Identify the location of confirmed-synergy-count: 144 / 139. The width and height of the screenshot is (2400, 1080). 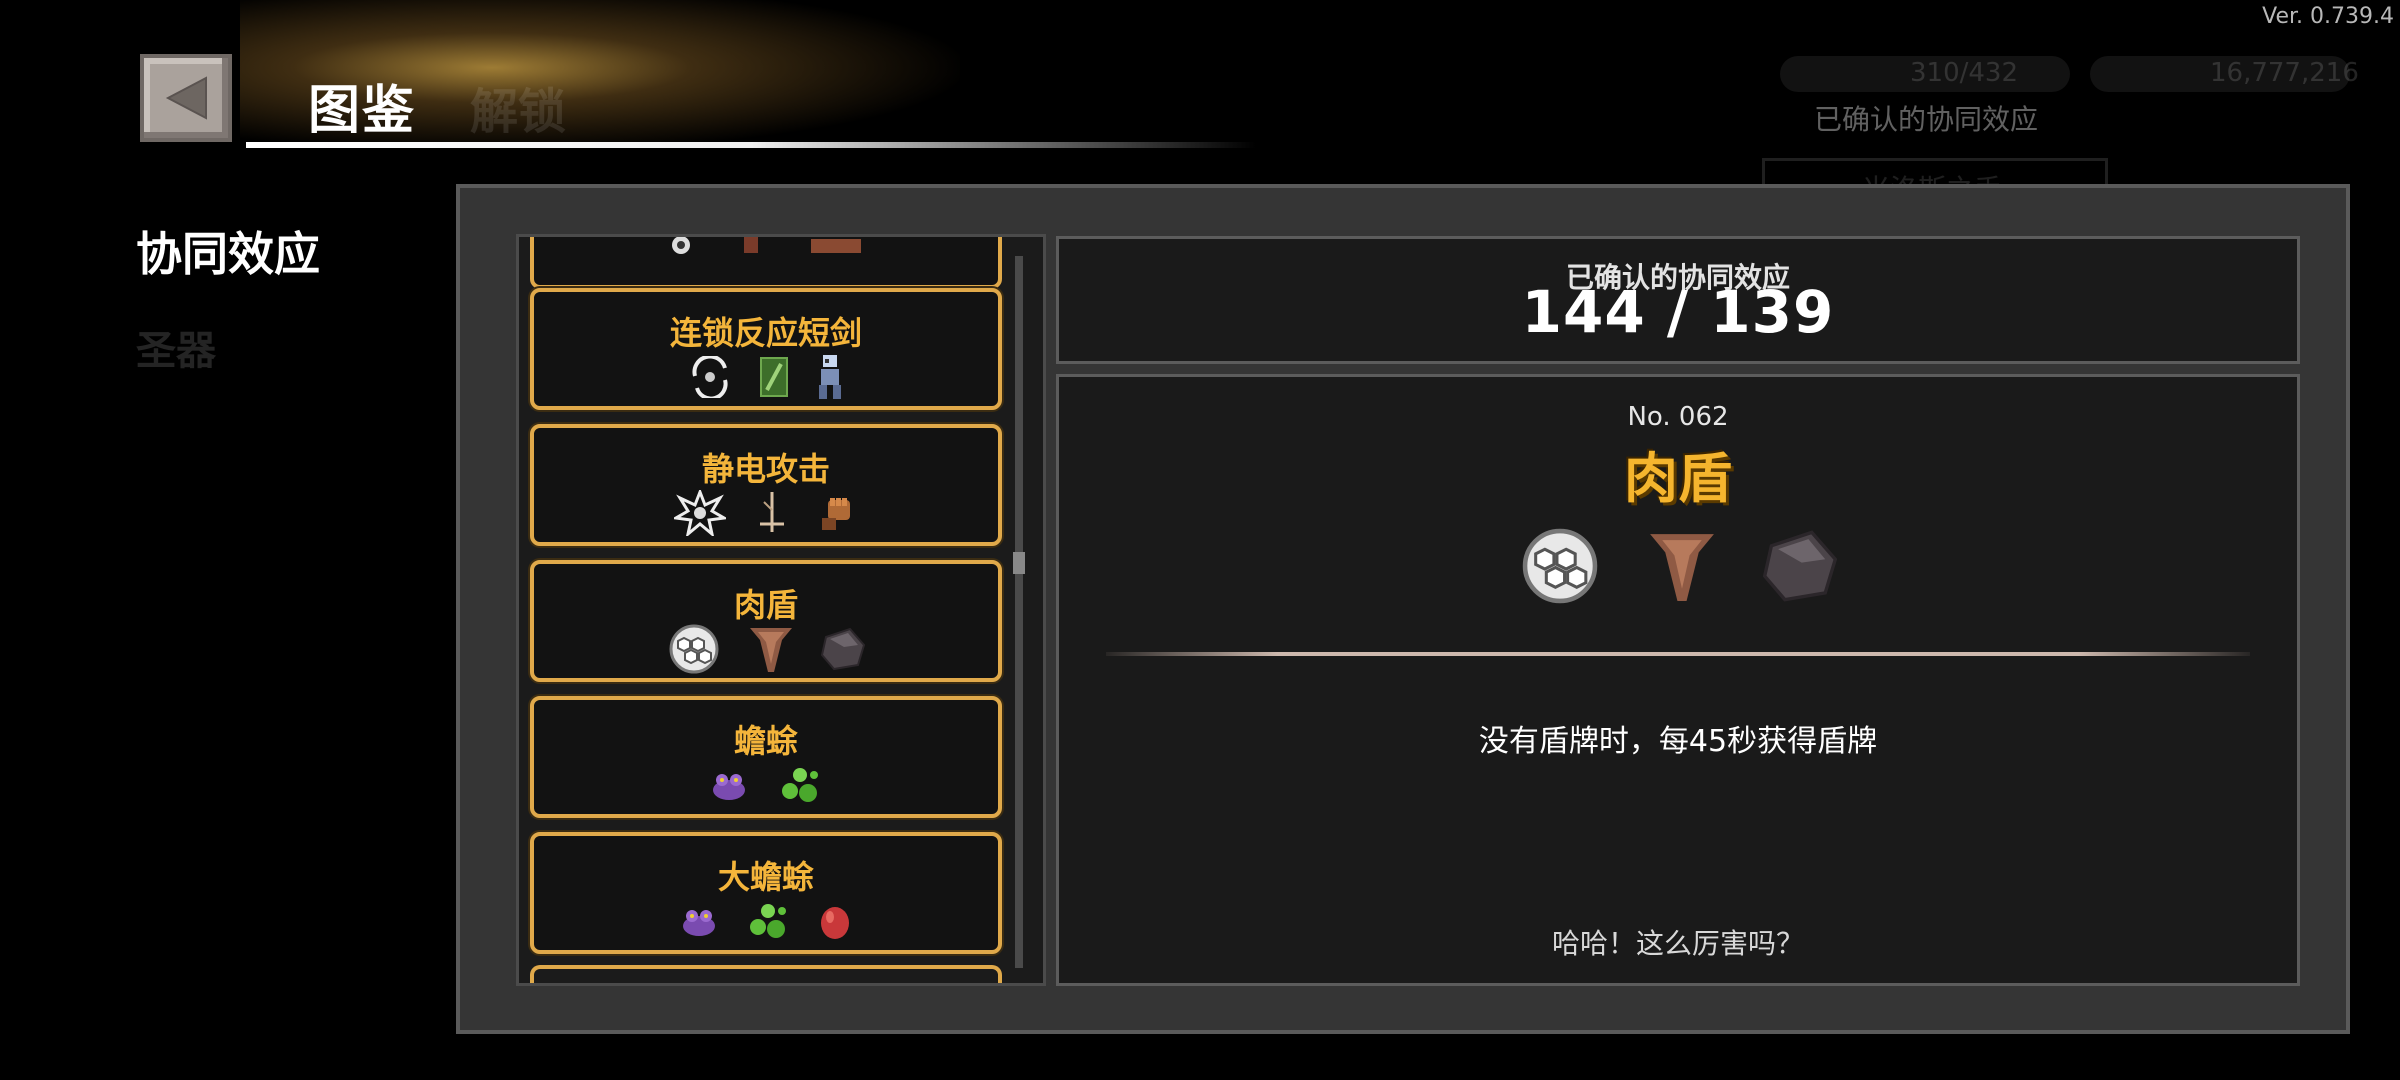
(1678, 312).